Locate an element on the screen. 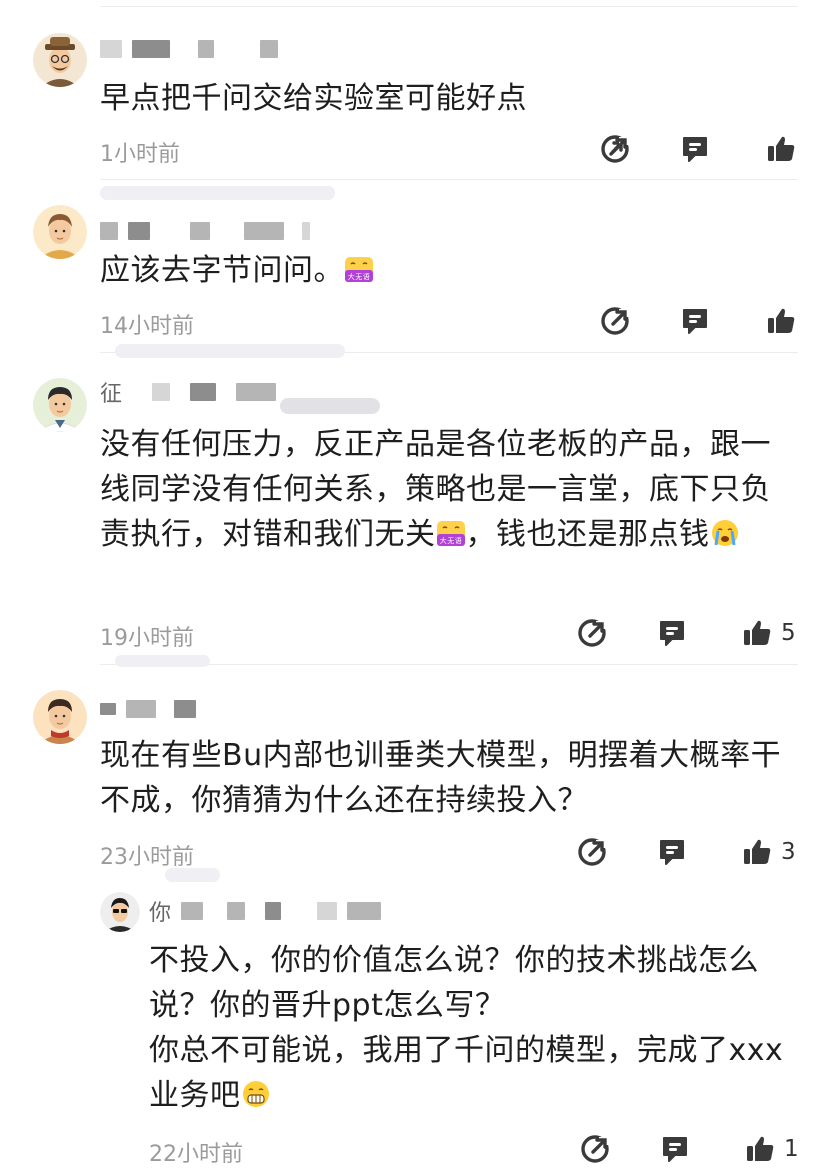 Image resolution: width=828 pixels, height=1176 pixels. comment-time: 23小时前 is located at coordinates (147, 857).